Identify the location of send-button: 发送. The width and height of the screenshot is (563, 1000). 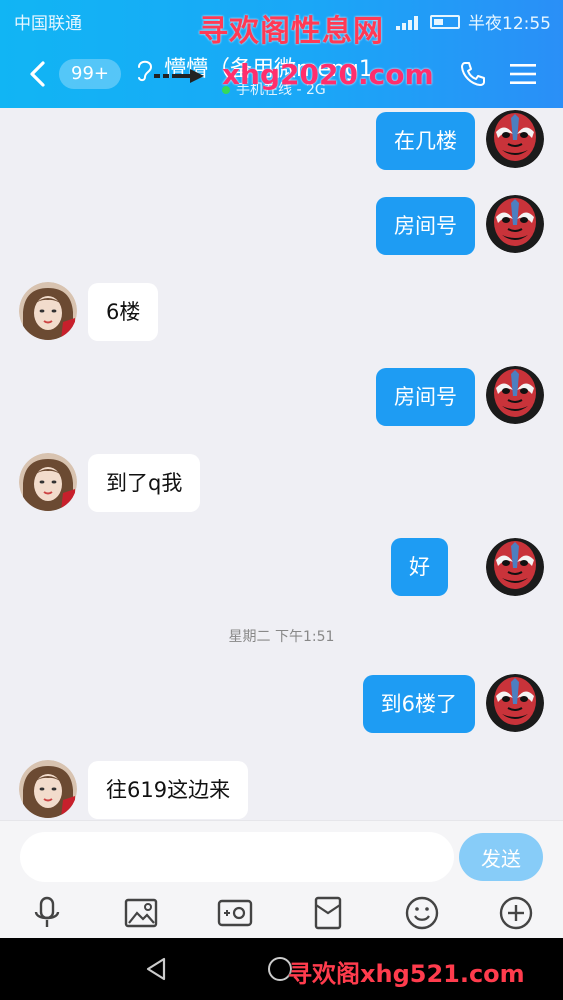
(501, 857).